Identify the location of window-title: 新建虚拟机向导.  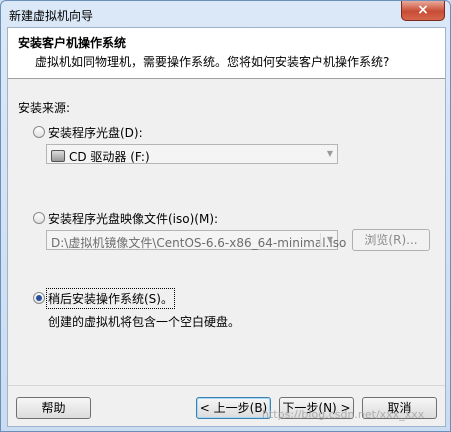
(51, 16).